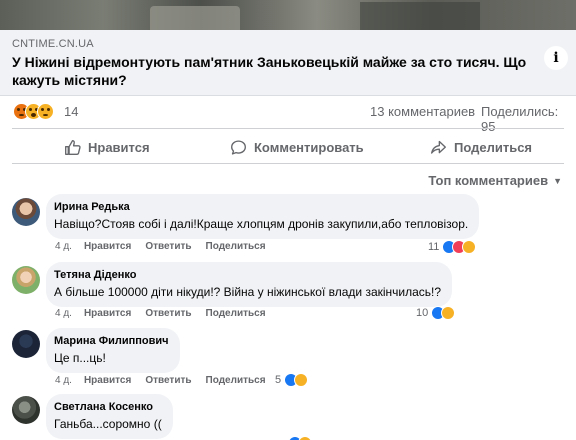  I want to click on comment-label: Комментировать, so click(309, 147).